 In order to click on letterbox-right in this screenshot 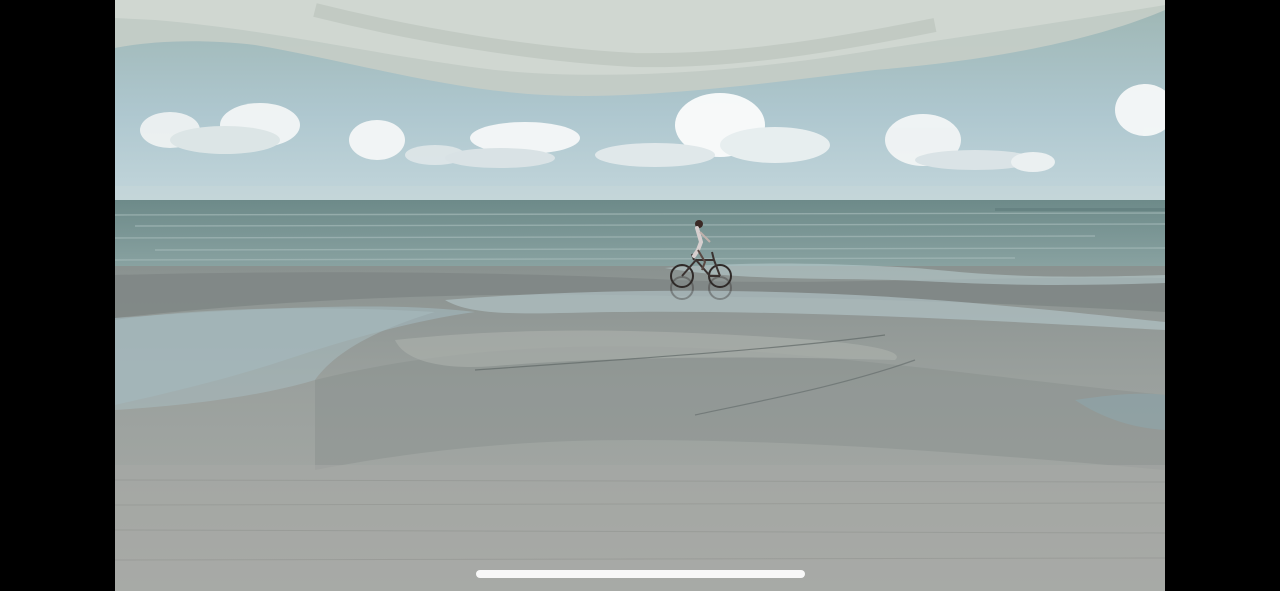, I will do `click(1222, 295)`.